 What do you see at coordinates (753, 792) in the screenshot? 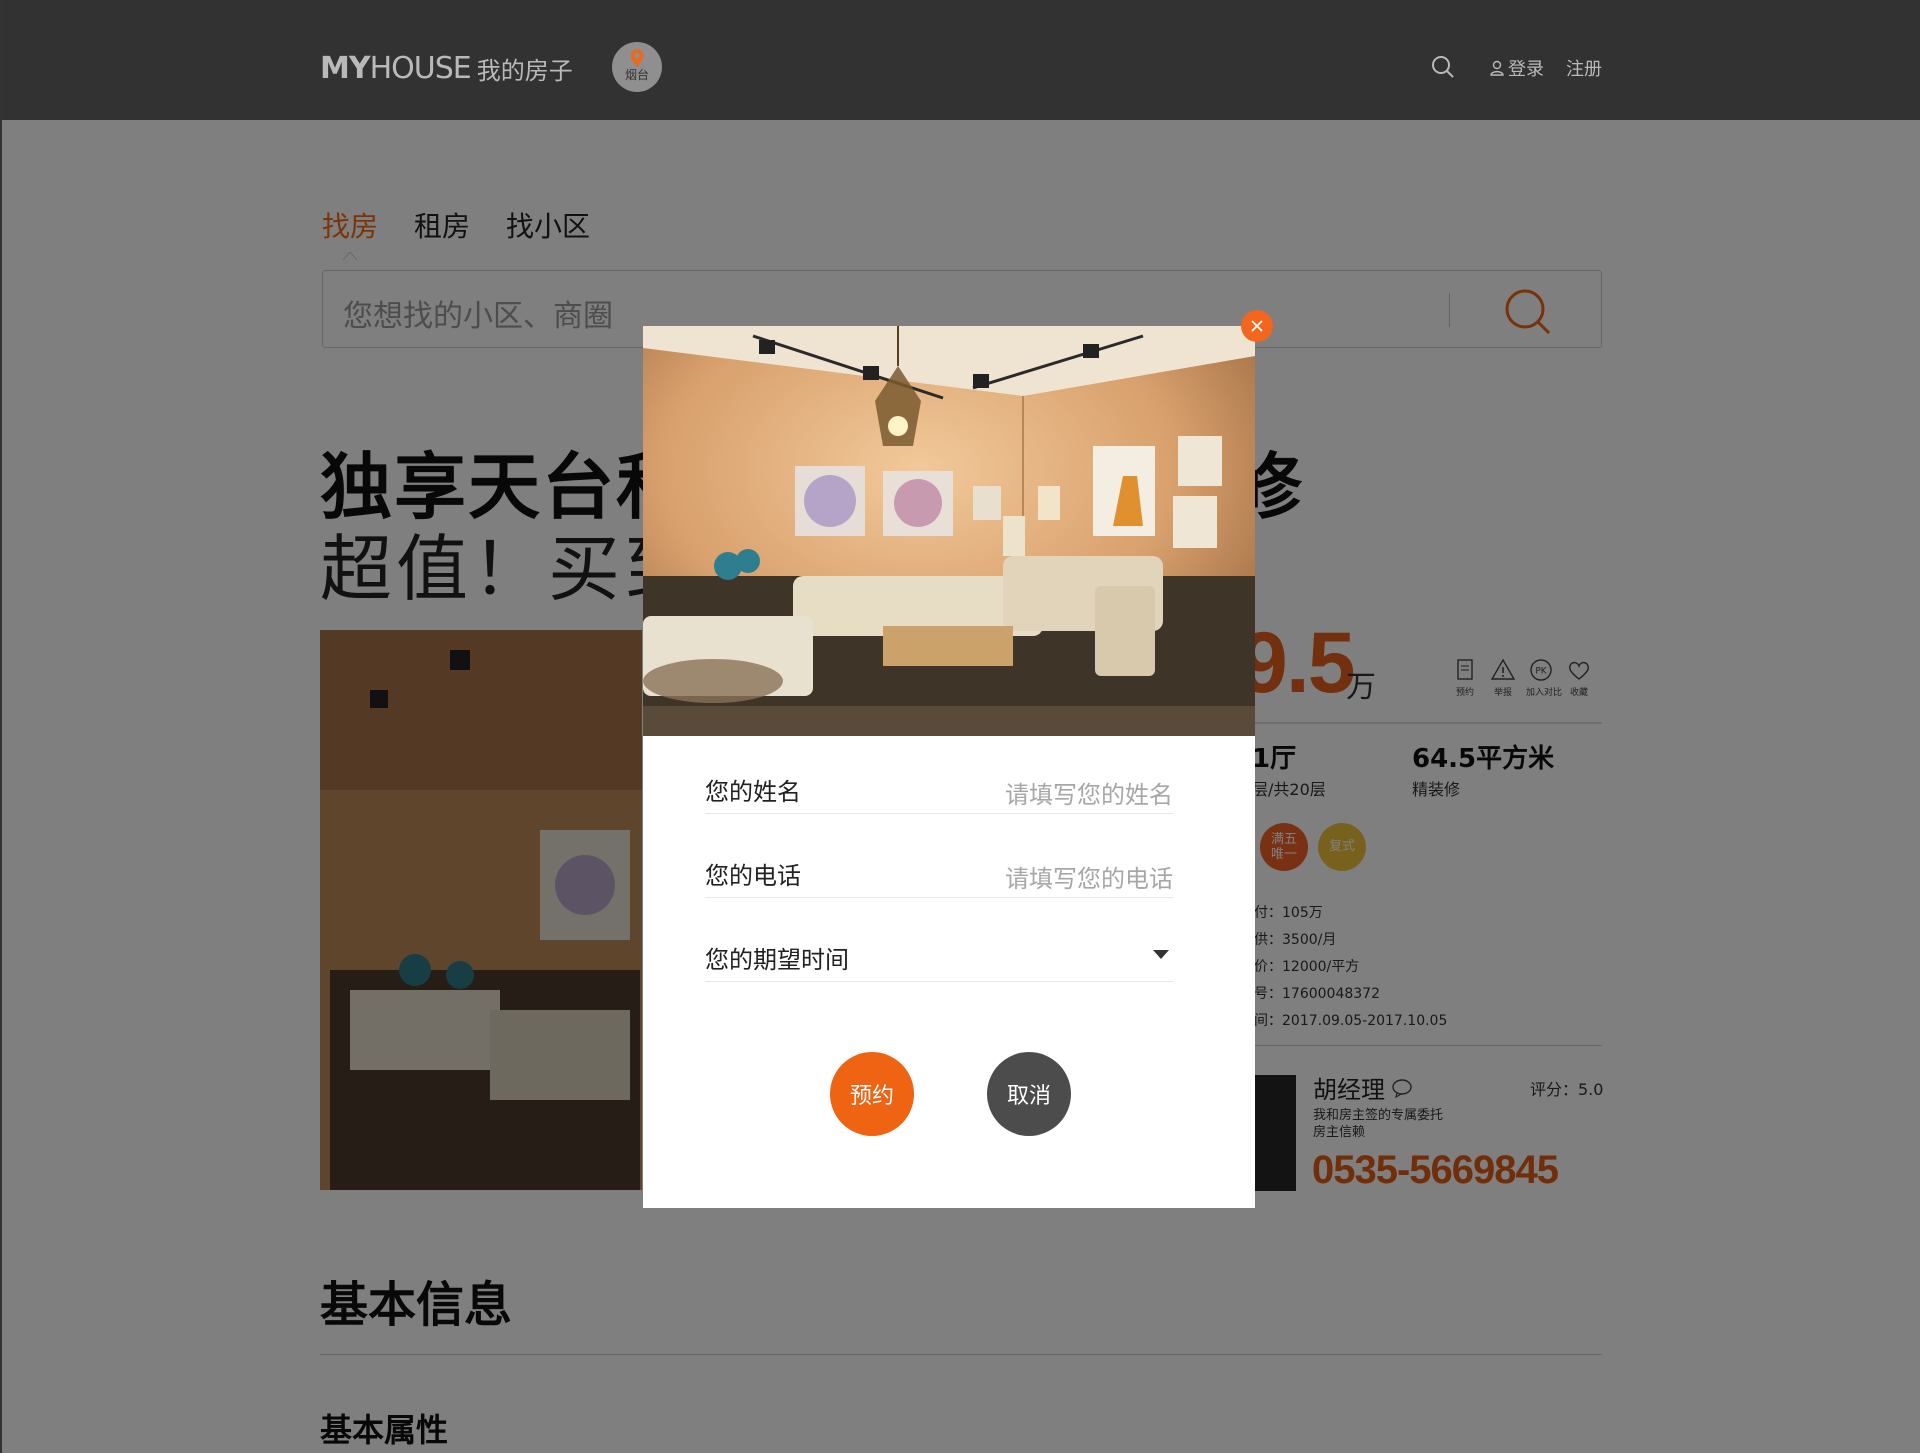
I see `name-label: 您的姓名` at bounding box center [753, 792].